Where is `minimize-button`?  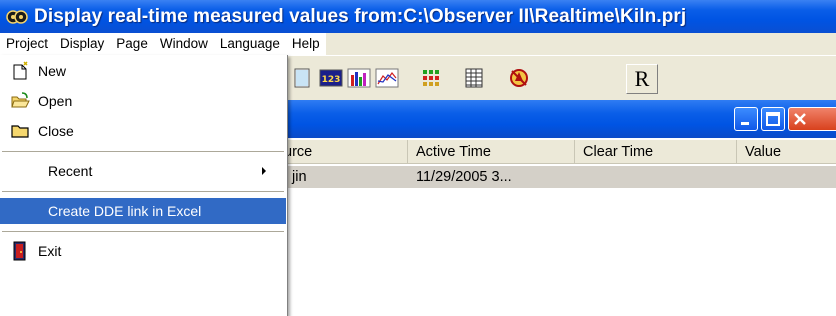 minimize-button is located at coordinates (746, 119).